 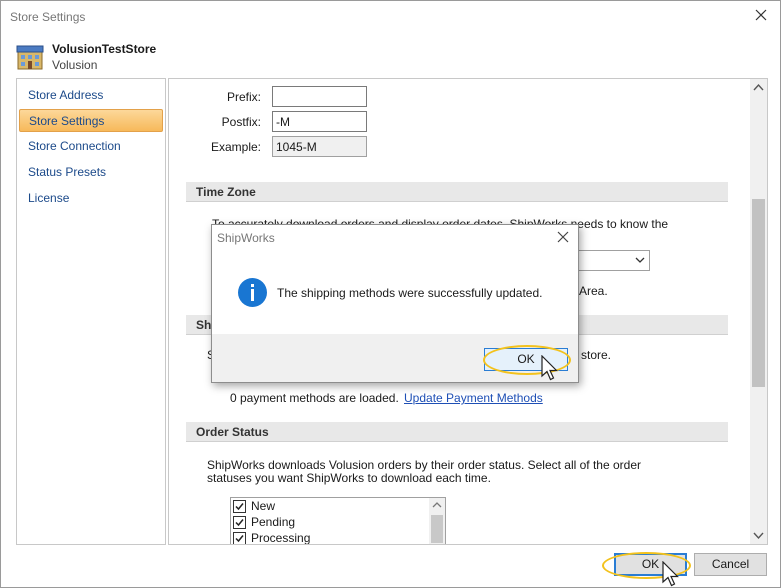 What do you see at coordinates (91, 172) in the screenshot?
I see `nav-item-status-presets: Status Presets` at bounding box center [91, 172].